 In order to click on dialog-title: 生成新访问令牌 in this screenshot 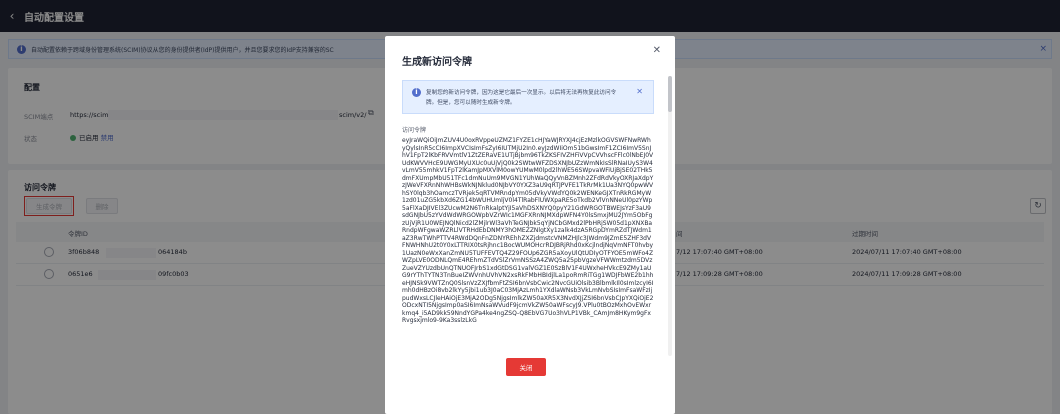, I will do `click(437, 62)`.